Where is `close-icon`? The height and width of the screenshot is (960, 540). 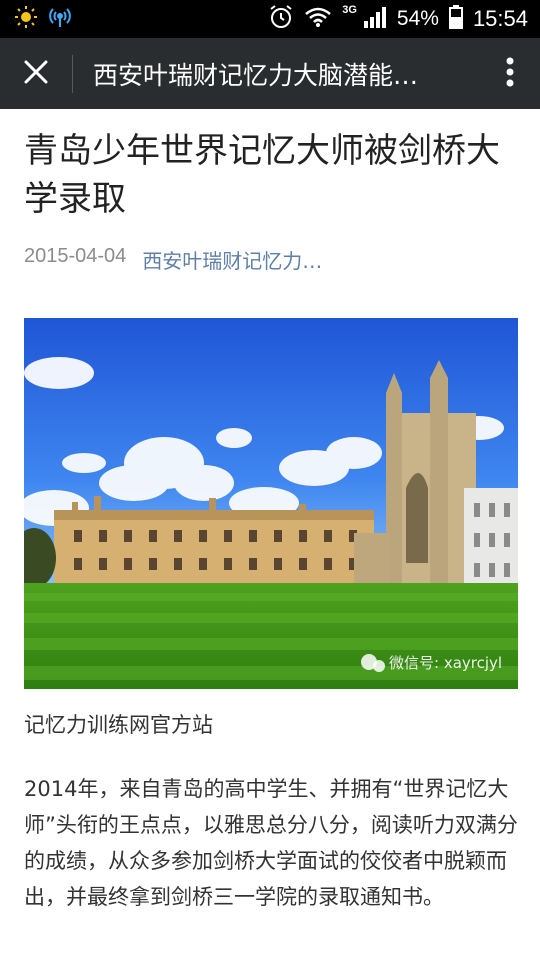
close-icon is located at coordinates (36, 74).